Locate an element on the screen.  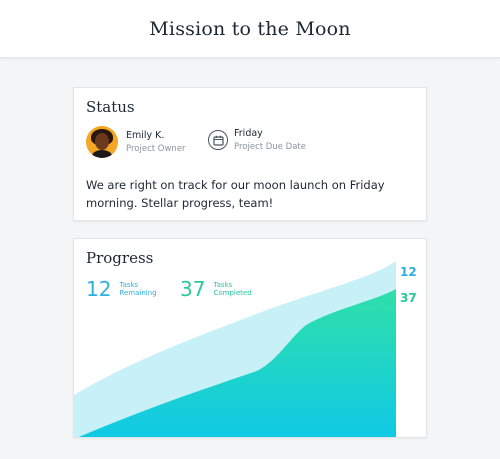
remaining-count: 12 is located at coordinates (99, 289).